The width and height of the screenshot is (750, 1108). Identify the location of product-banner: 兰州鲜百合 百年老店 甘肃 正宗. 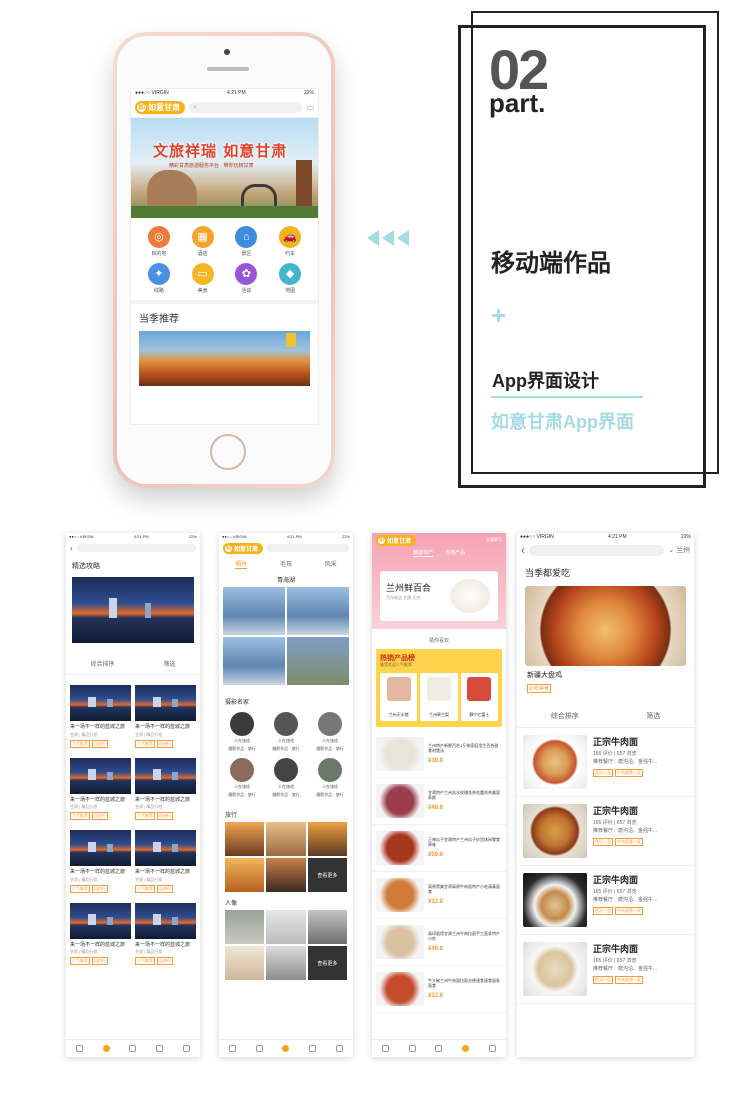
(439, 596).